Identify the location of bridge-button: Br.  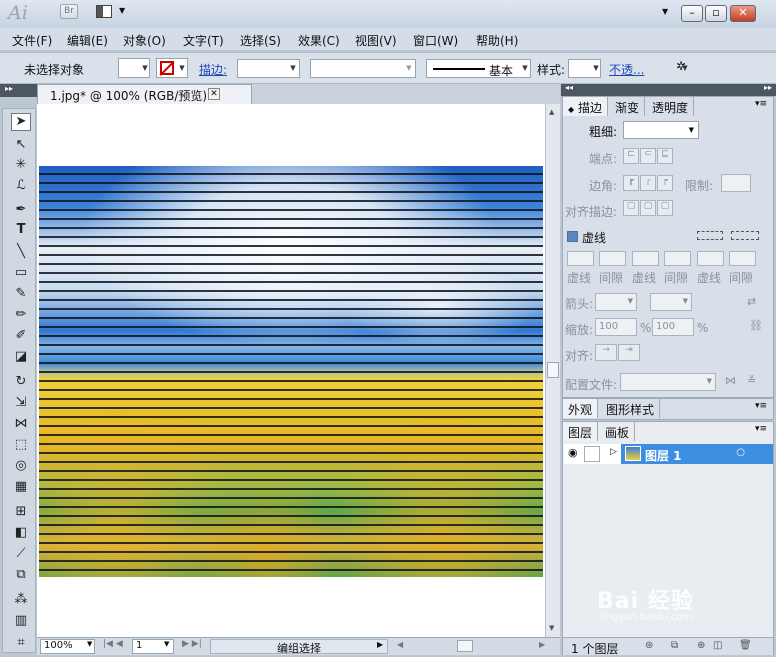
(69, 11).